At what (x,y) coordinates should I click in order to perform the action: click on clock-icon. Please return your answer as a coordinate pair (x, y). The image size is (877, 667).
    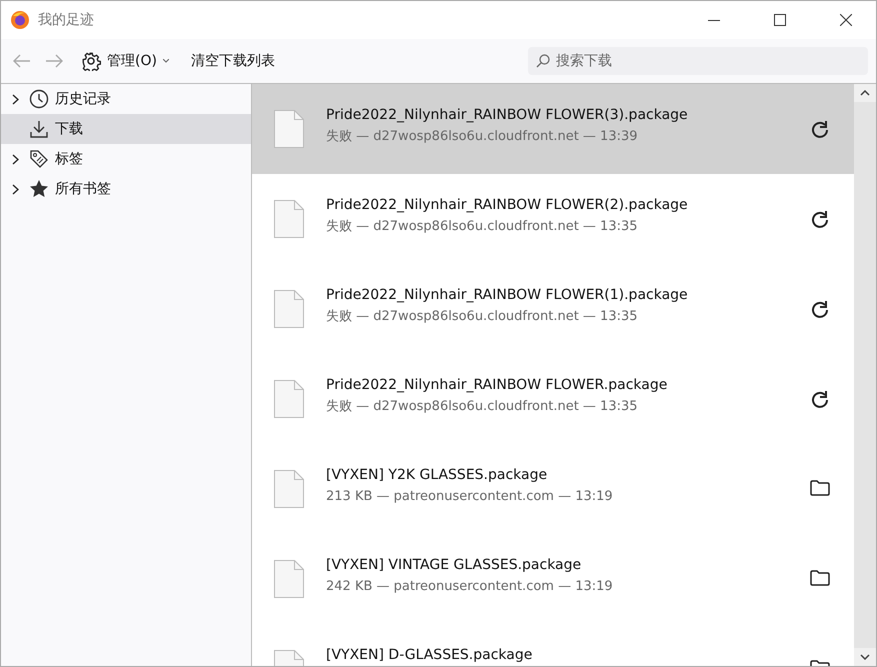
    Looking at the image, I should click on (39, 99).